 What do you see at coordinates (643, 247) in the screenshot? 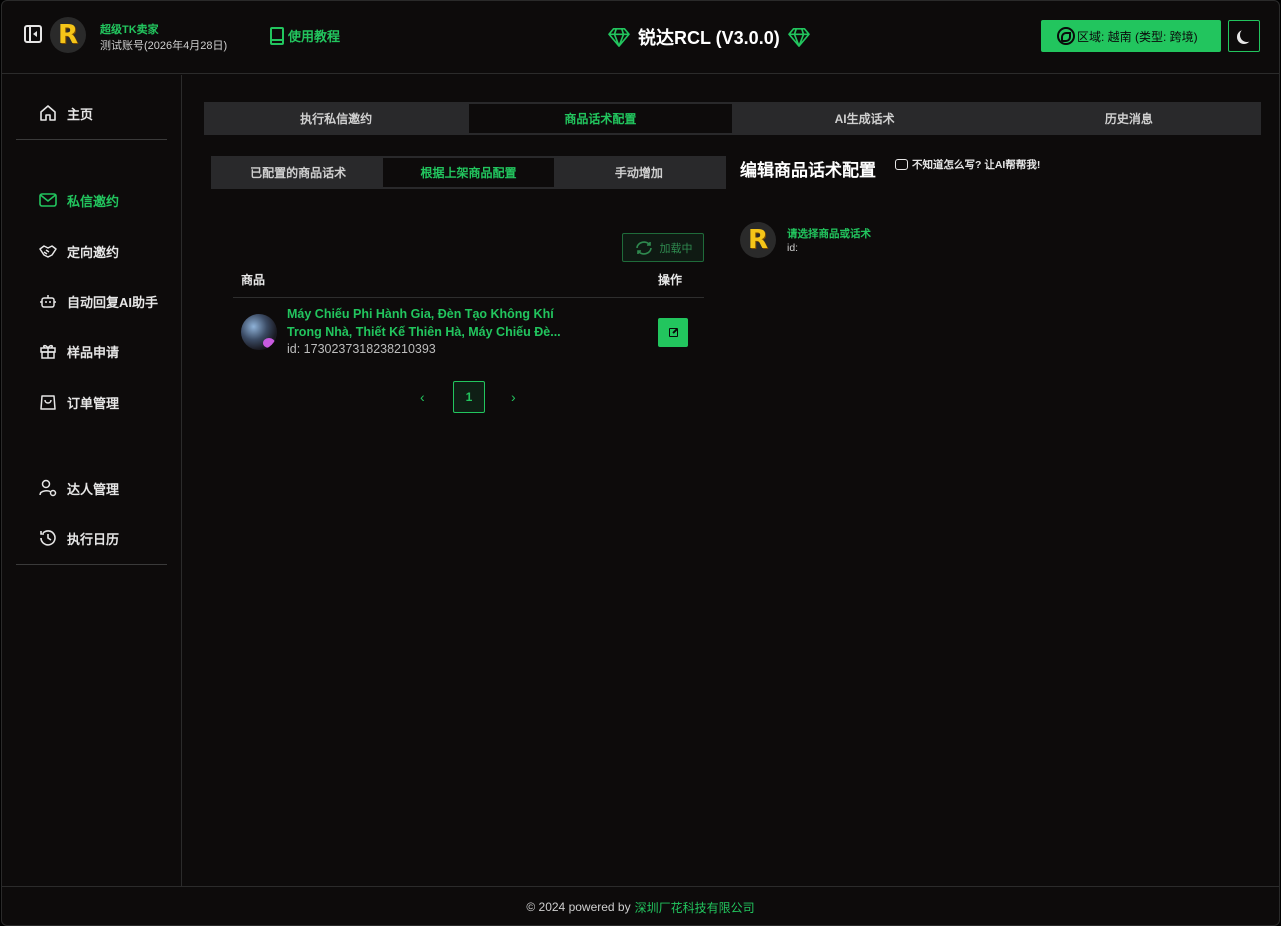
I see `refresh-icon` at bounding box center [643, 247].